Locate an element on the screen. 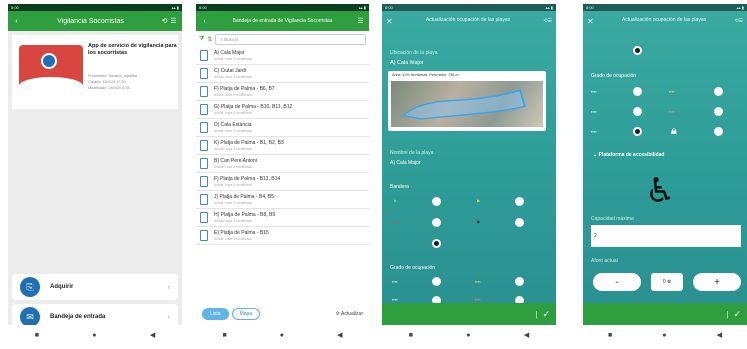 The image size is (747, 349). sort-icon: ⇅ is located at coordinates (209, 39).